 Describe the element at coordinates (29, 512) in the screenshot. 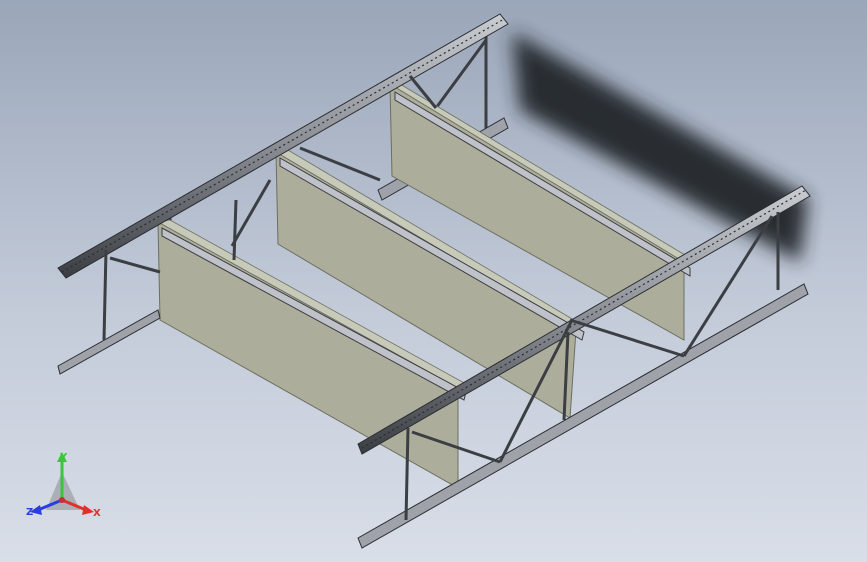

I see `z-axis-label: Z` at that location.